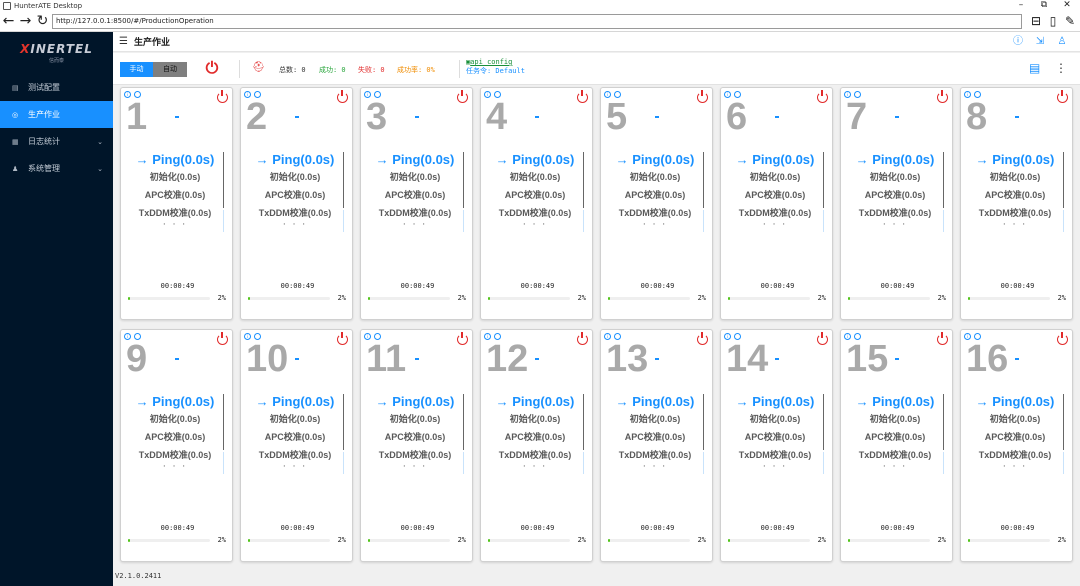 This screenshot has height=586, width=1080. Describe the element at coordinates (507, 359) in the screenshot. I see `station-number: 12` at that location.